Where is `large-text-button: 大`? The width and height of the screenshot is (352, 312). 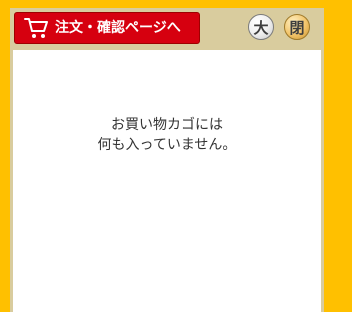 large-text-button: 大 is located at coordinates (261, 27).